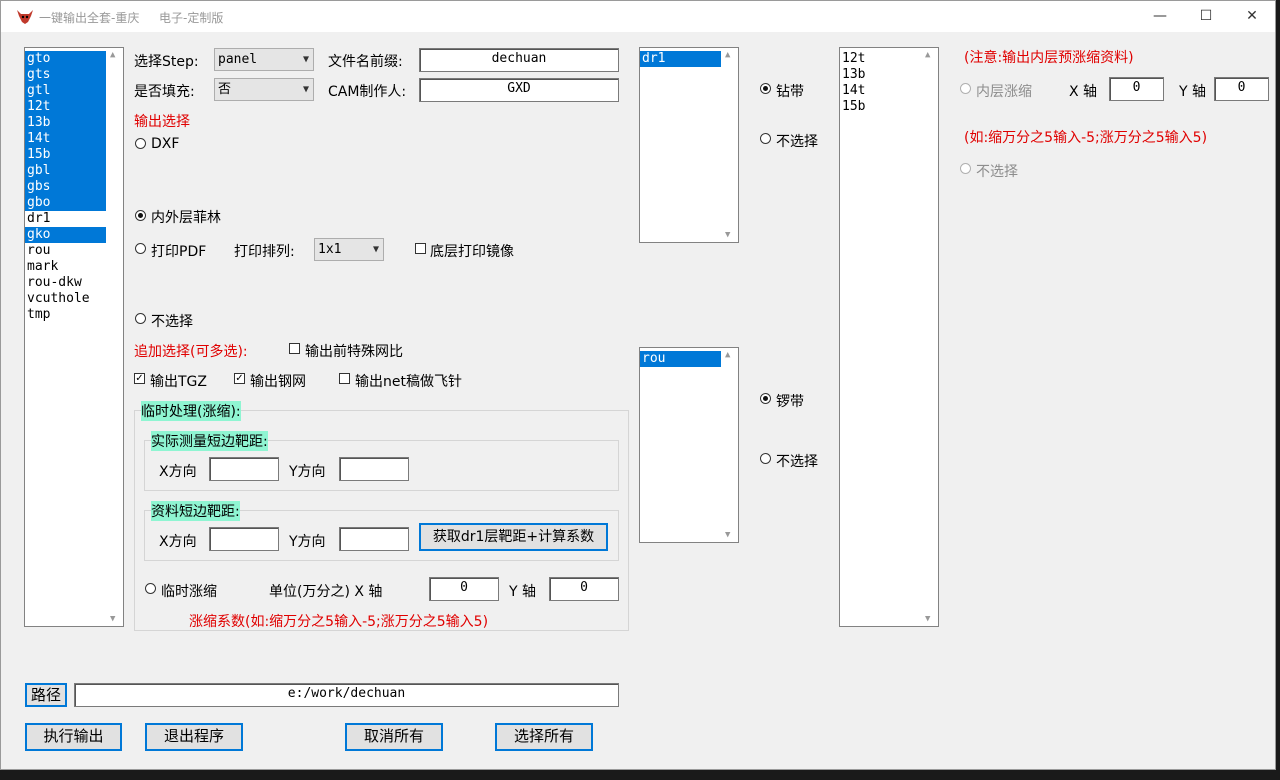 The height and width of the screenshot is (780, 1280). I want to click on print-layout-select: 1x1 ▼, so click(349, 249).